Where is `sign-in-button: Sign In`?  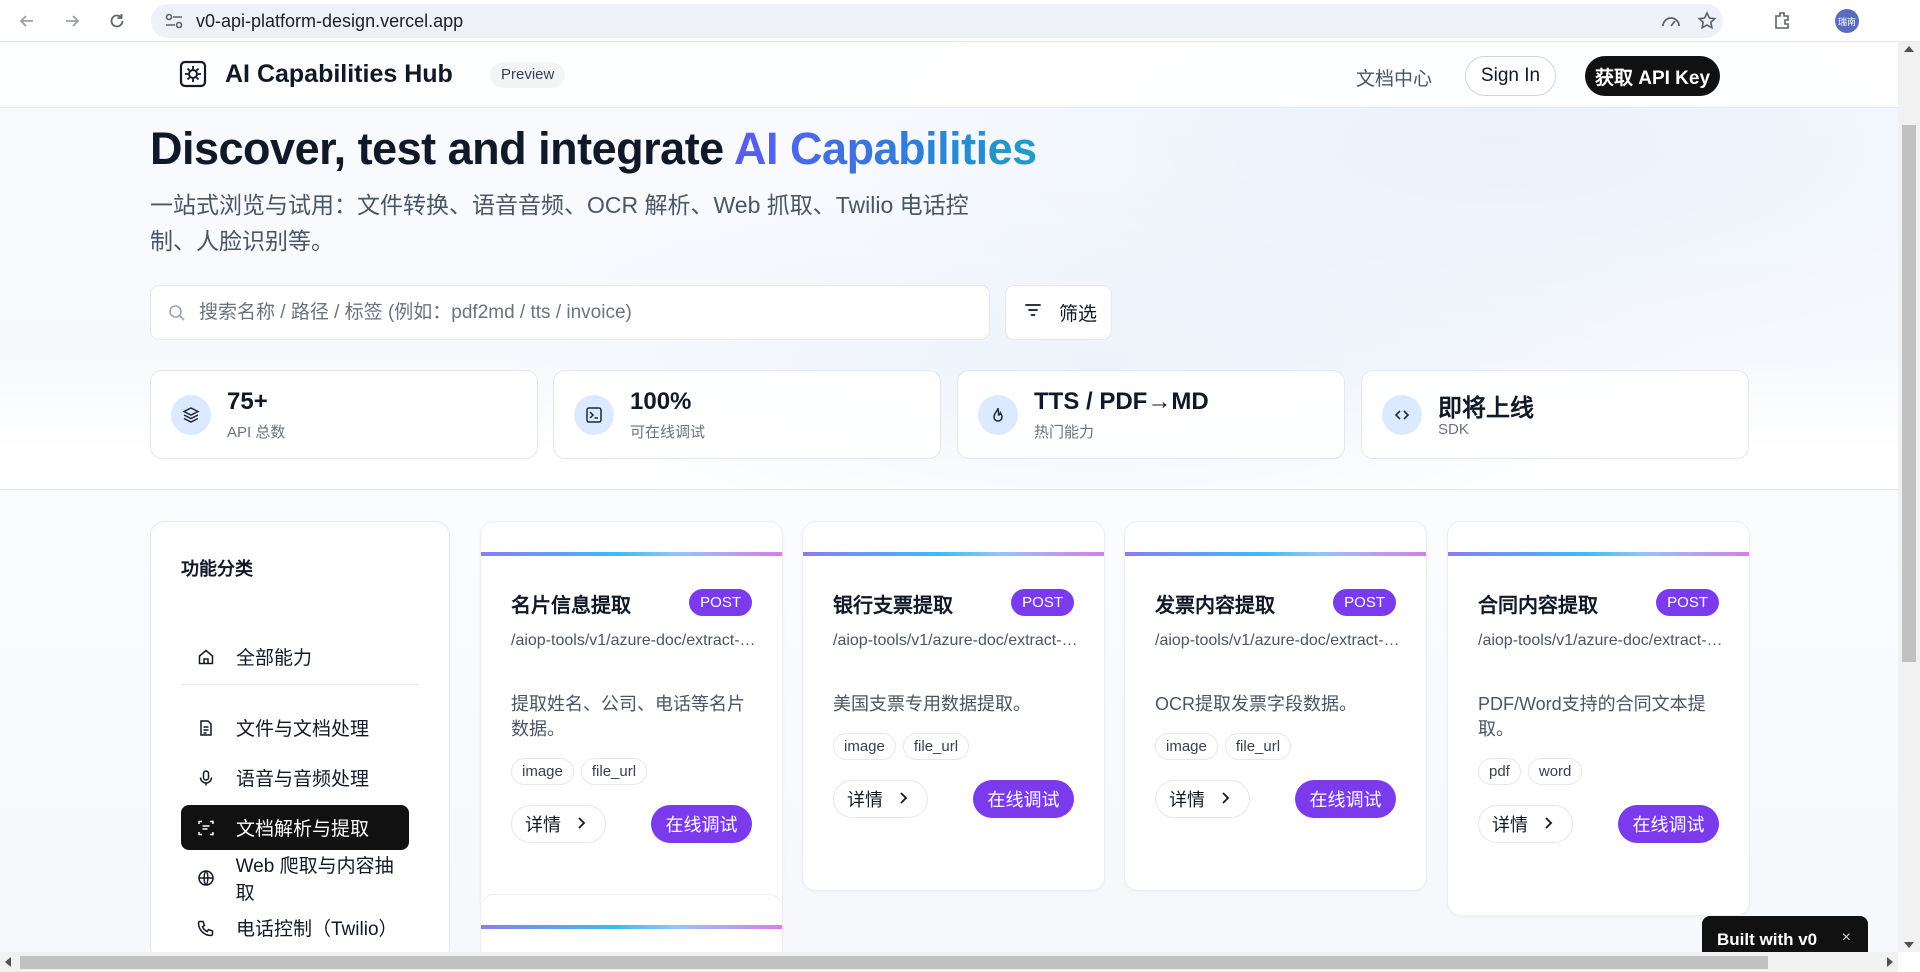 sign-in-button: Sign In is located at coordinates (1510, 76).